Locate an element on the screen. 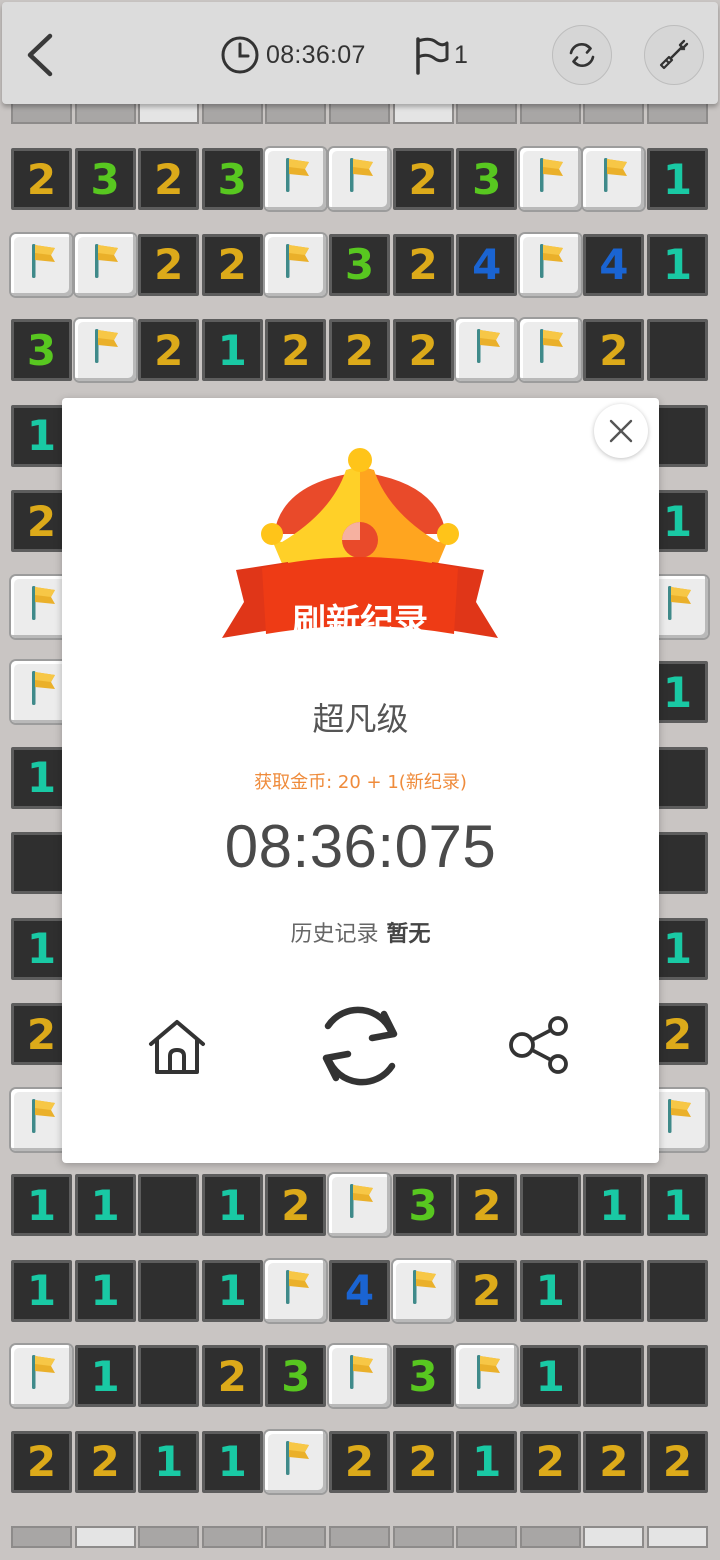  close-icon is located at coordinates (621, 431).